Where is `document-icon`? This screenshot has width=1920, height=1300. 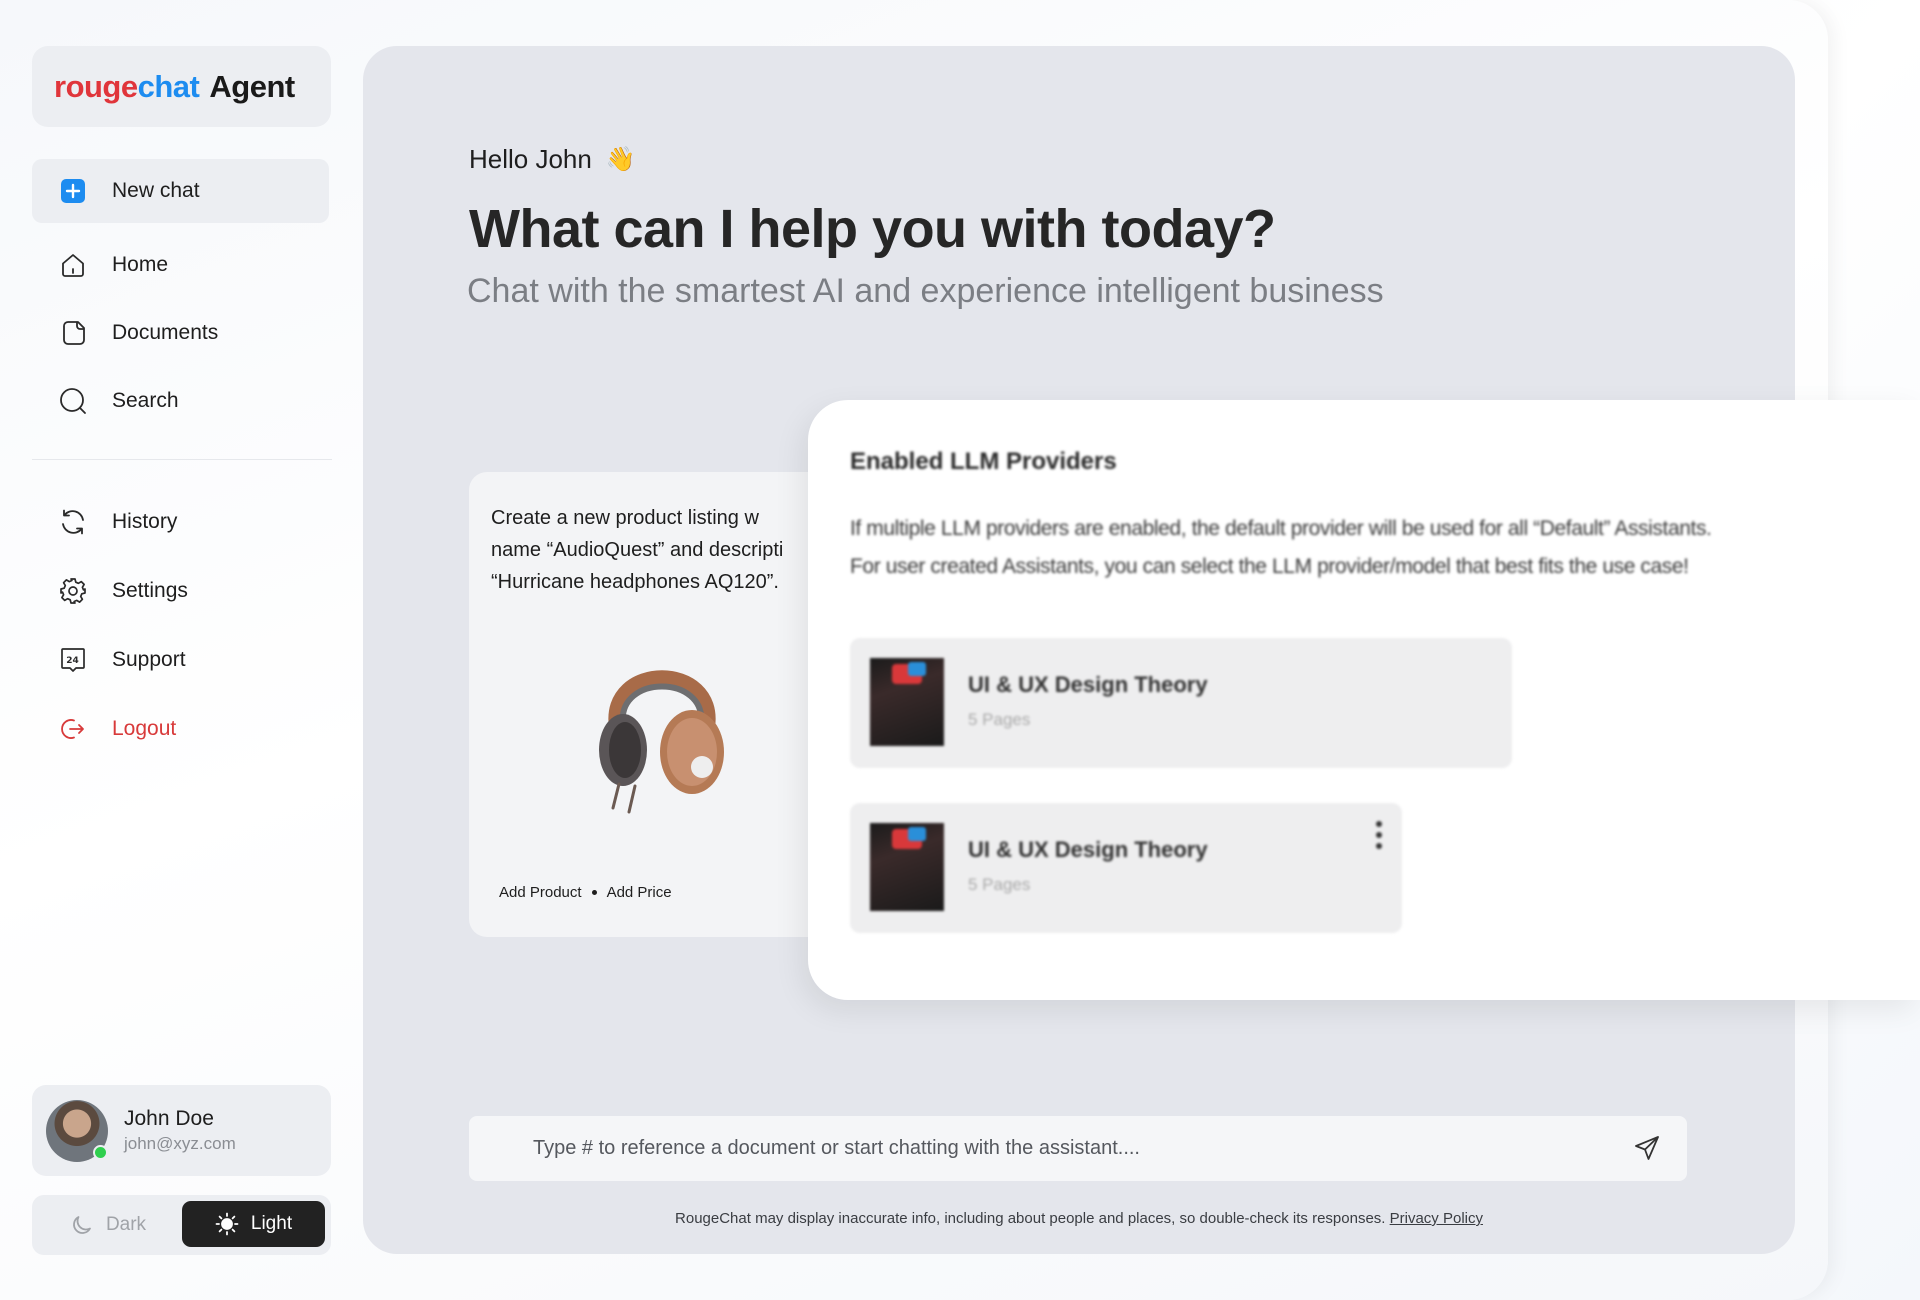
document-icon is located at coordinates (73, 333).